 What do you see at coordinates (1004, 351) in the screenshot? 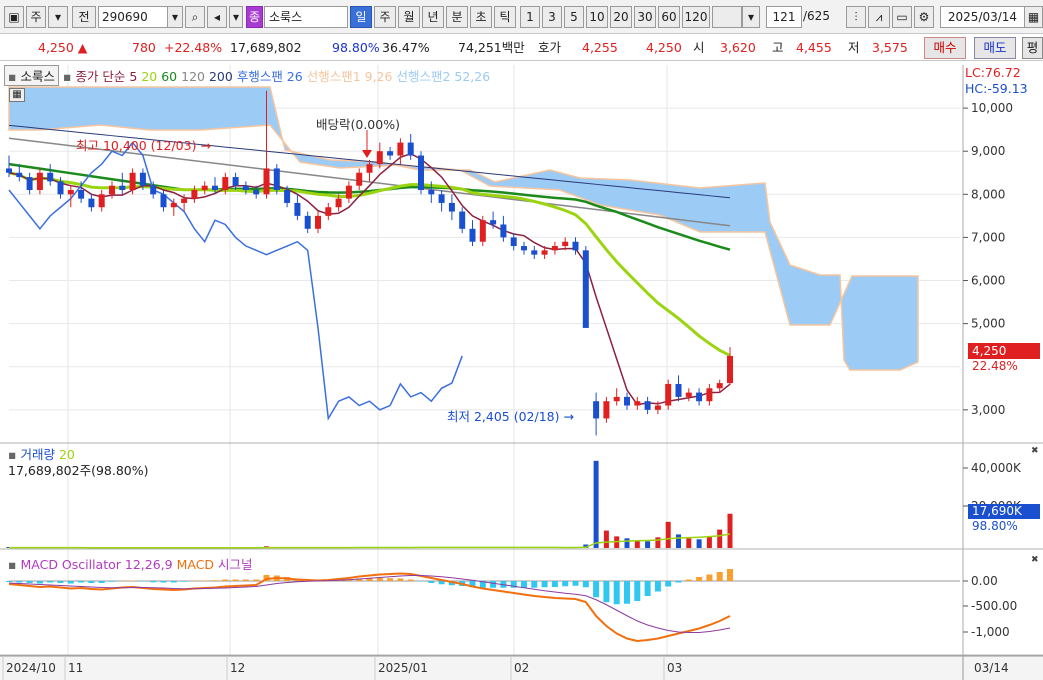
I see `current-price-tag: 4,250` at bounding box center [1004, 351].